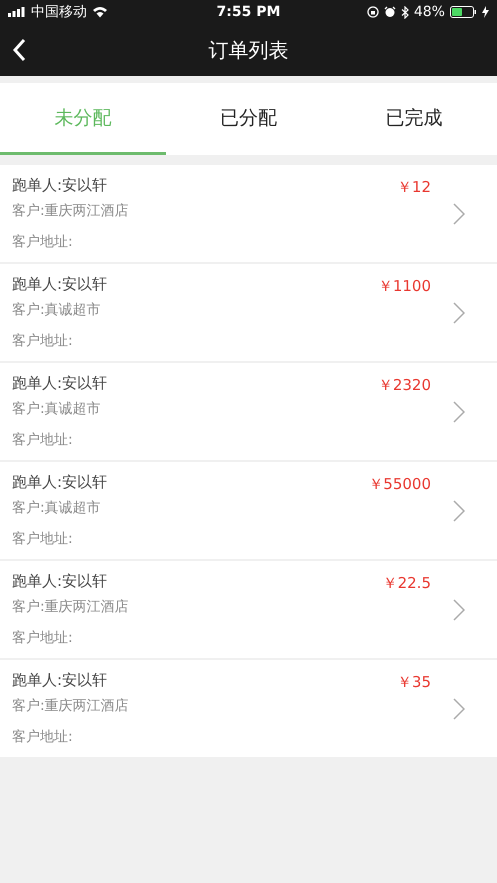 The image size is (497, 883). Describe the element at coordinates (399, 484) in the screenshot. I see `order-price: ￥55000` at that location.